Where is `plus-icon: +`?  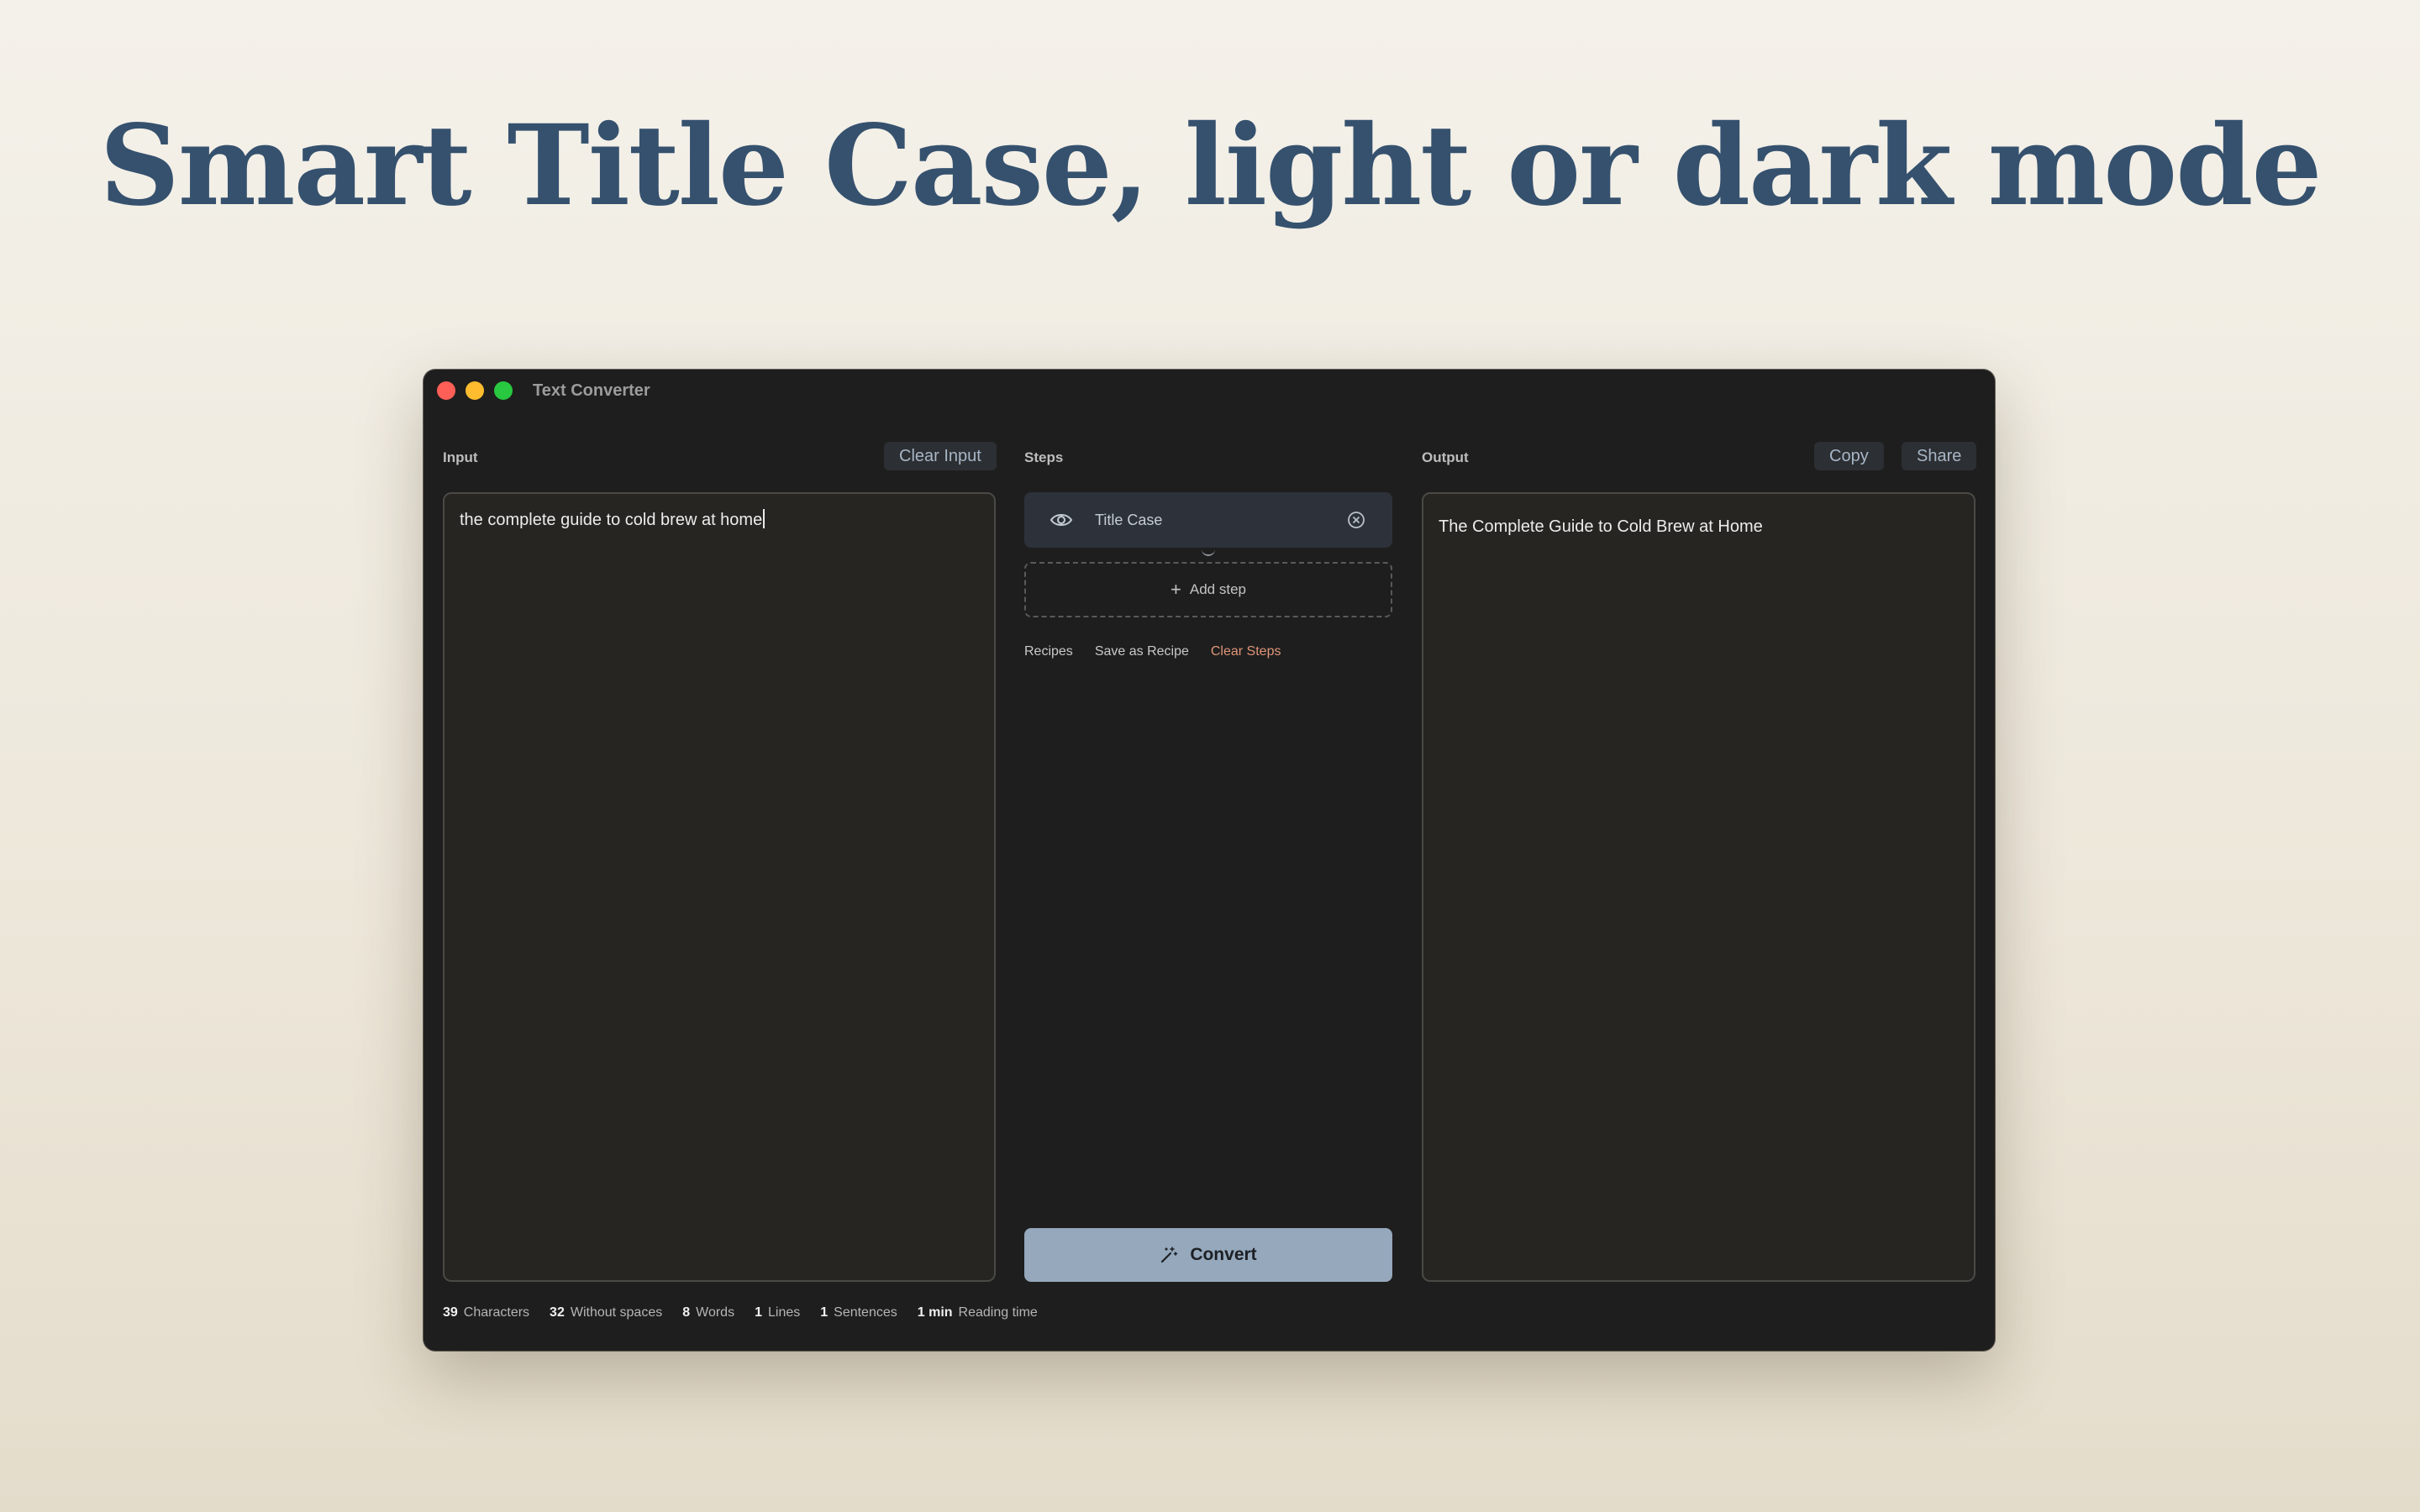
plus-icon: + is located at coordinates (1176, 589).